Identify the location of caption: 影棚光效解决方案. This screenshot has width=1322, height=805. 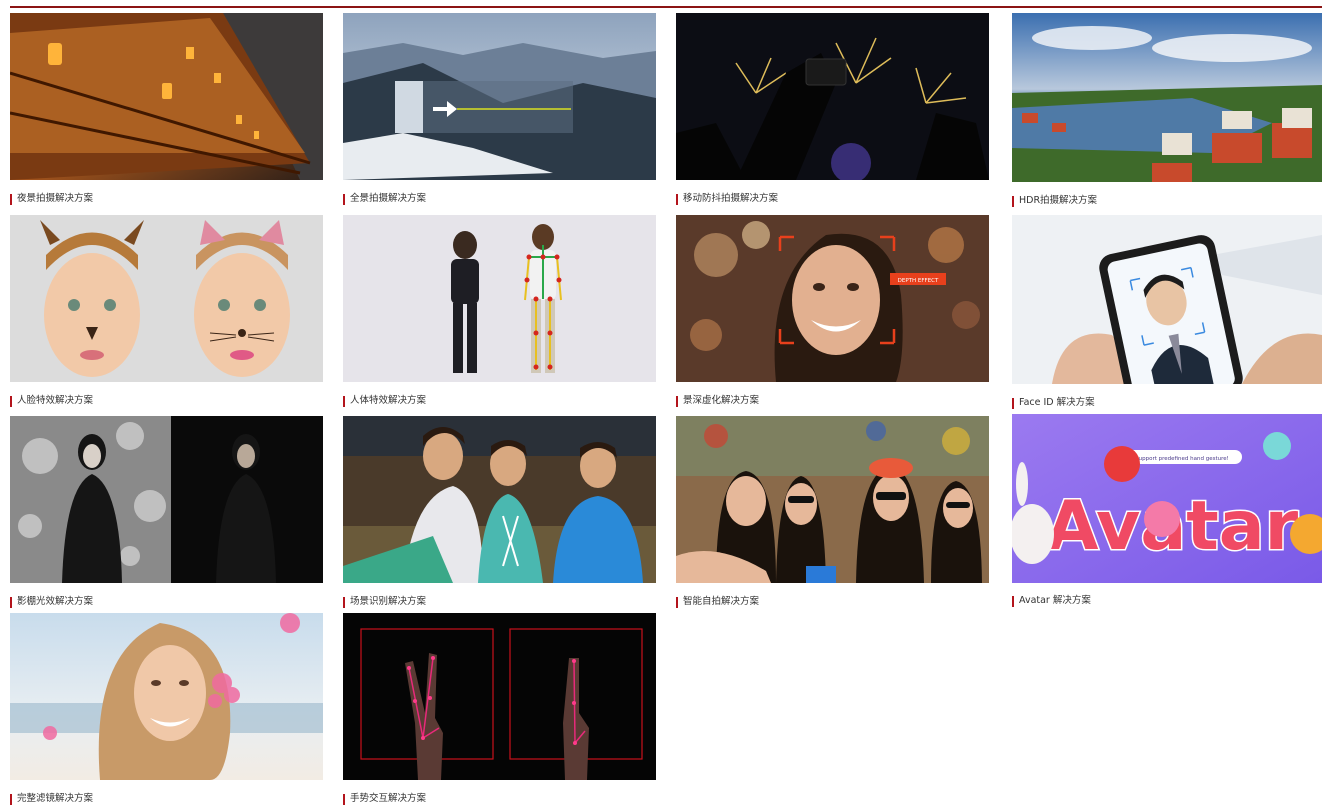
(51, 602).